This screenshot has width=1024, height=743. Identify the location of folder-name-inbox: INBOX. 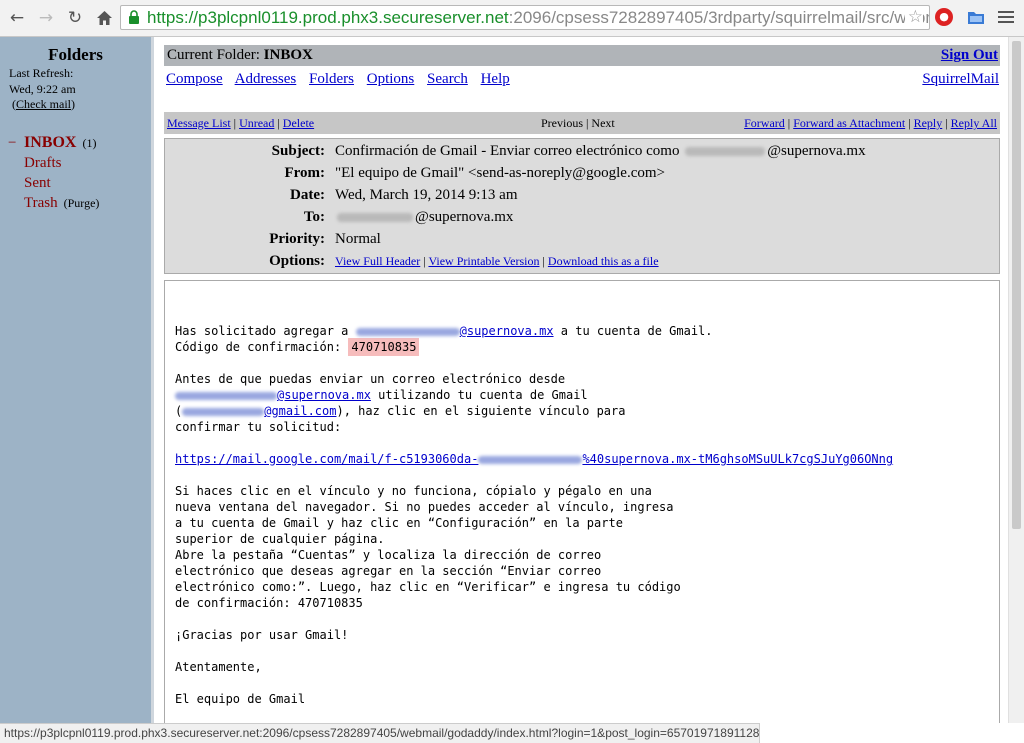
(50, 143).